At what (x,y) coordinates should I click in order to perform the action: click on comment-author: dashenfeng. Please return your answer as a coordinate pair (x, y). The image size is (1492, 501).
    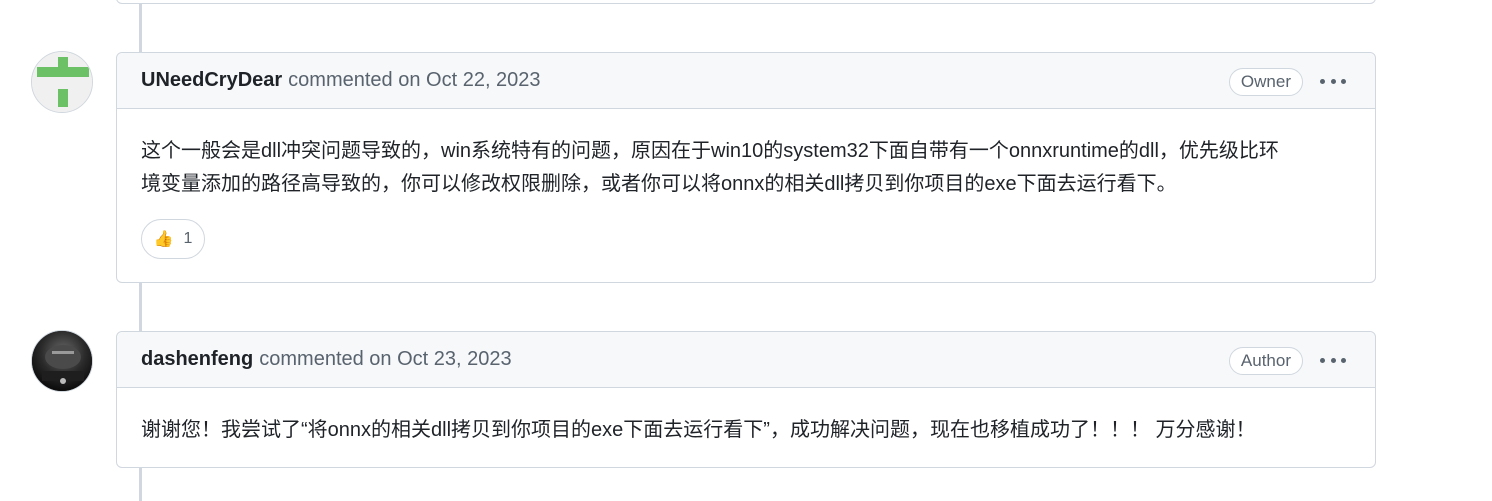
    Looking at the image, I should click on (197, 359).